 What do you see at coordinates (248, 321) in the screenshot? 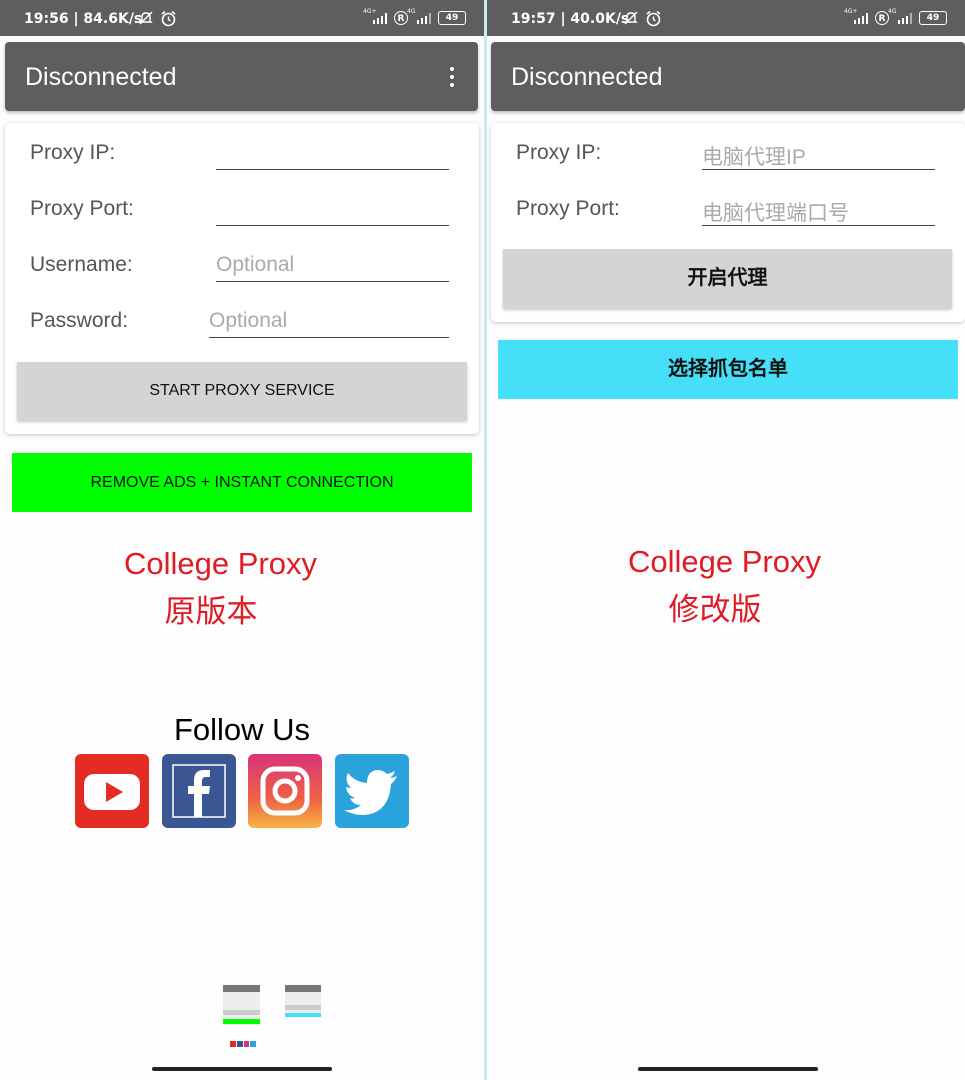
I see `password-input: Optional` at bounding box center [248, 321].